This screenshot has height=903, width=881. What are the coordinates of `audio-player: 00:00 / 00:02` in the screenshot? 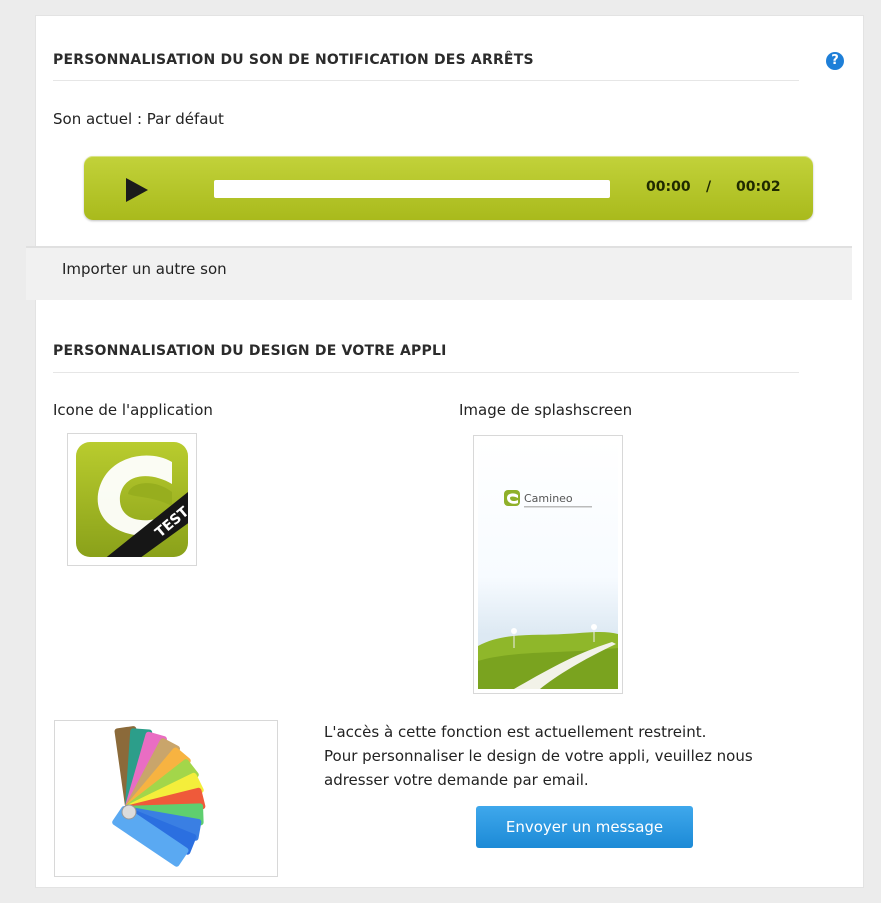 It's located at (448, 188).